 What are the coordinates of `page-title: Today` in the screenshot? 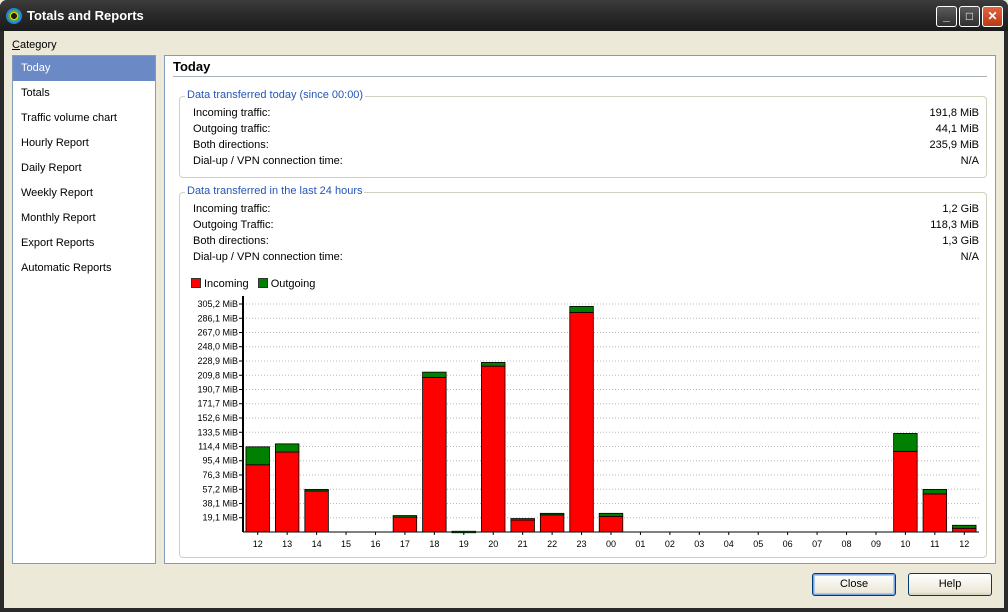 It's located at (192, 66).